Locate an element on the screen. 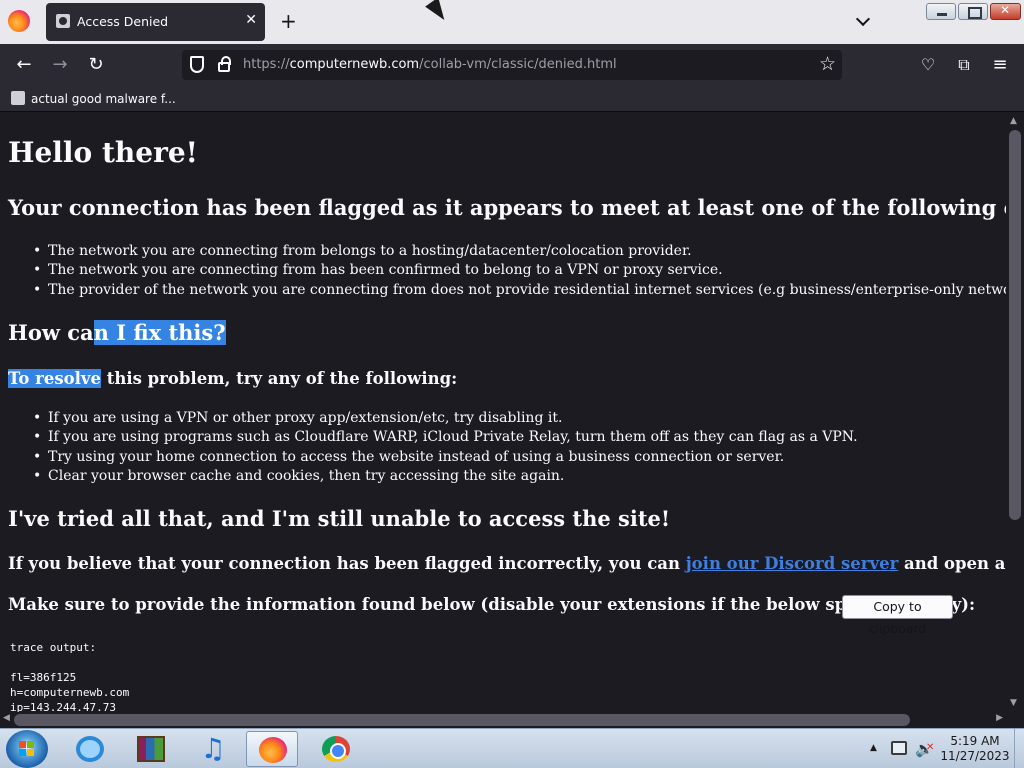  fix-heading: How can I fix this? is located at coordinates (117, 332).